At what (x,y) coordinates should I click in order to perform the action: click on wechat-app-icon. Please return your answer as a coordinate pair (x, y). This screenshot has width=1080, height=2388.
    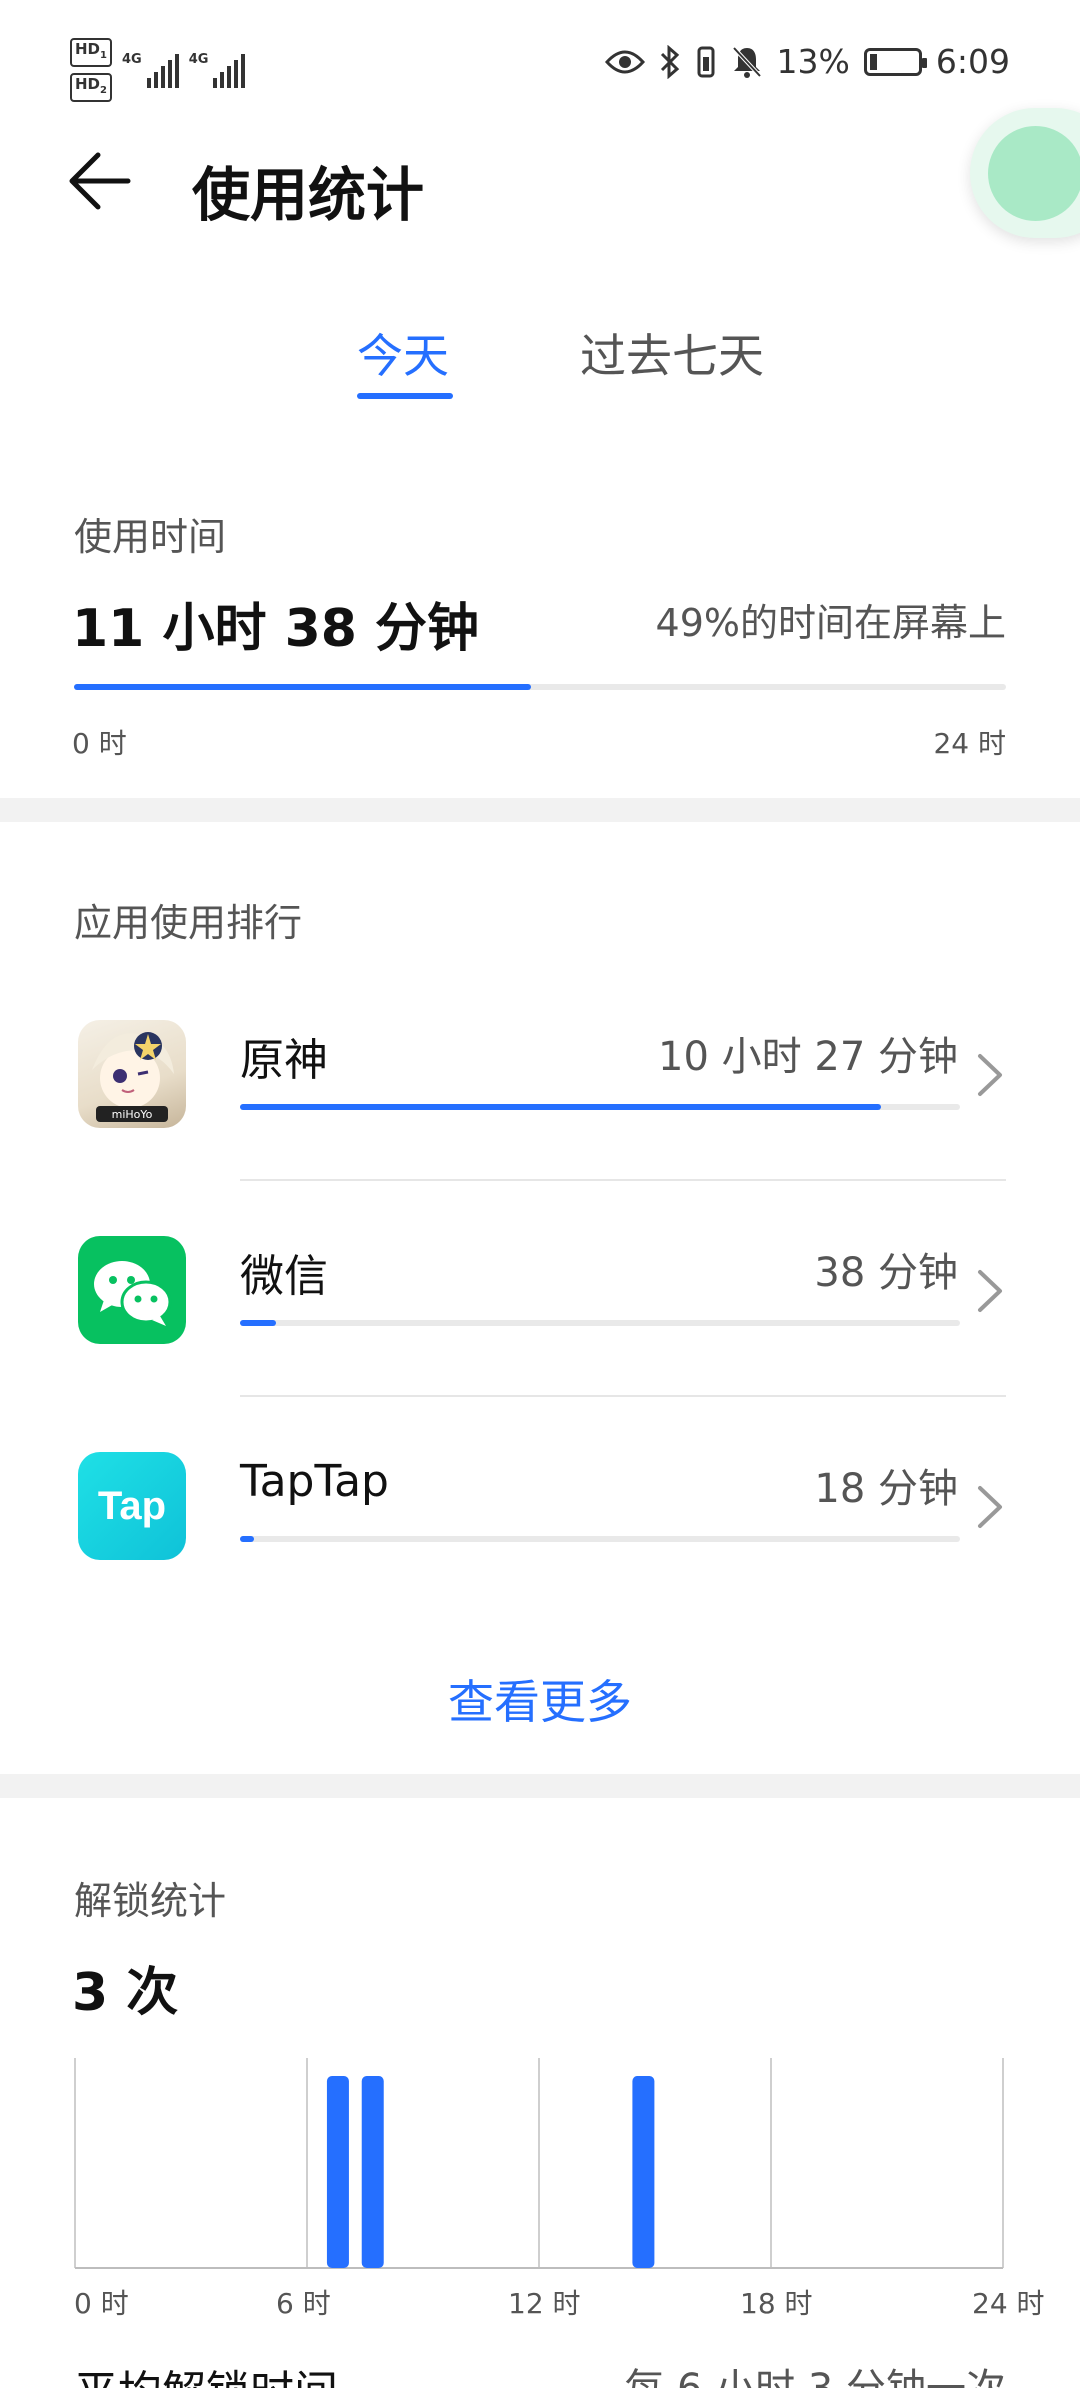
    Looking at the image, I should click on (132, 1290).